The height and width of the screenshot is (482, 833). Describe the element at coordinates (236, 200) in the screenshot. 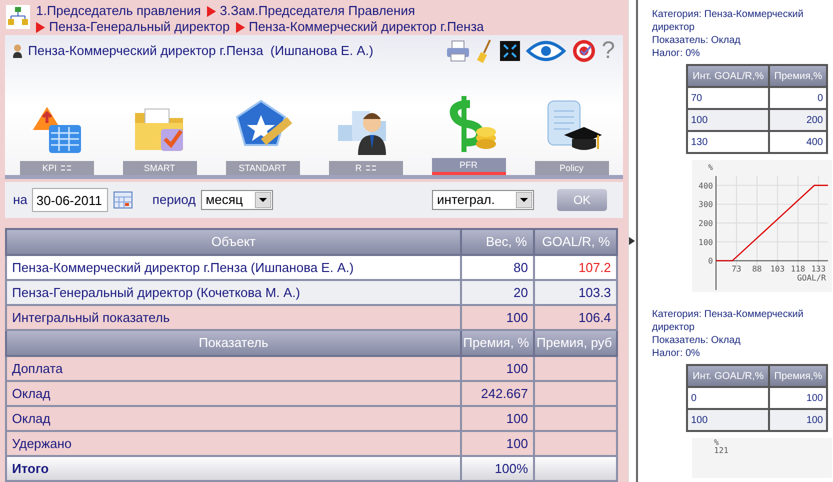

I see `period-dropdown: месяц` at that location.